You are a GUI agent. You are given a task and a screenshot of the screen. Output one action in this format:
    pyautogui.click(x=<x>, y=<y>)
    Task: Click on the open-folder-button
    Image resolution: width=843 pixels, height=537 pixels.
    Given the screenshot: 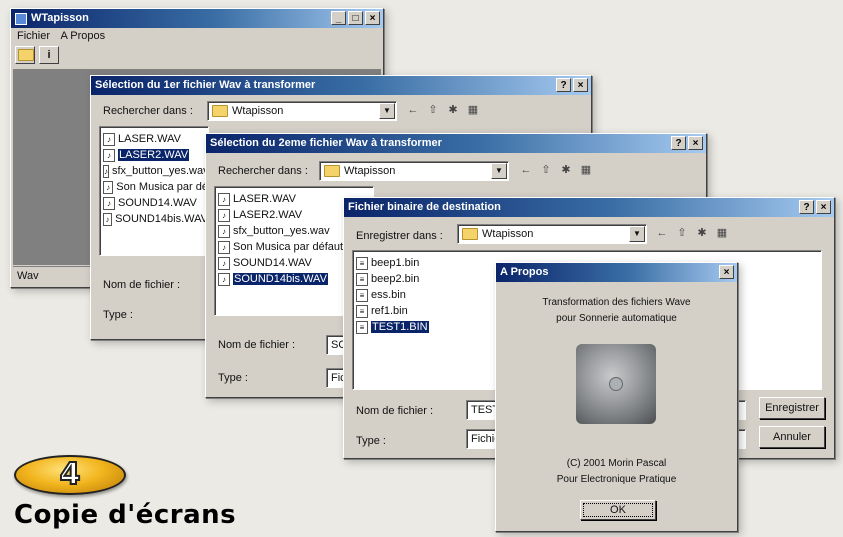 What is the action you would take?
    pyautogui.click(x=25, y=55)
    